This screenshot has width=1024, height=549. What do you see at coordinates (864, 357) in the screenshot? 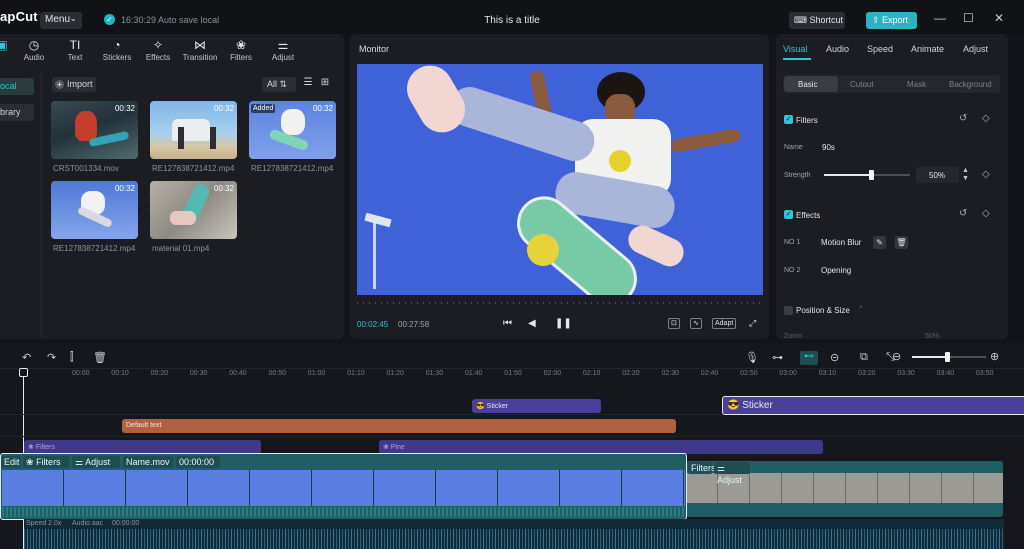
I see `preview-axis-icon: ⧉` at bounding box center [864, 357].